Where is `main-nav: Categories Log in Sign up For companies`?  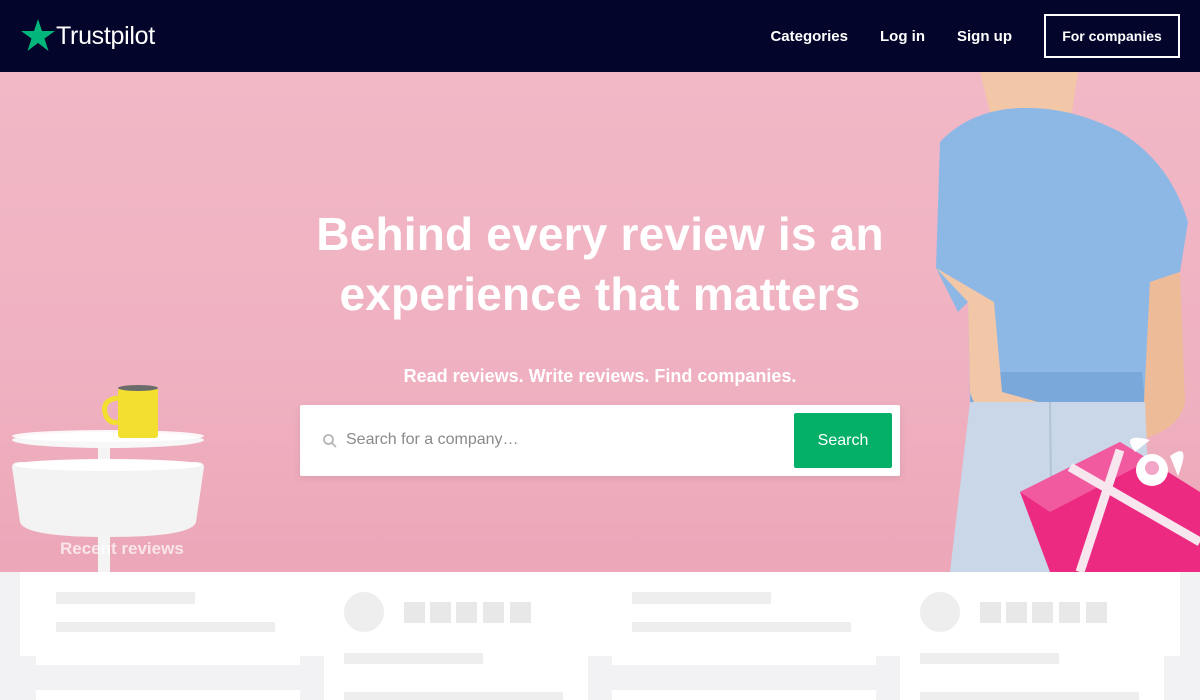
main-nav: Categories Log in Sign up For companies is located at coordinates (975, 36).